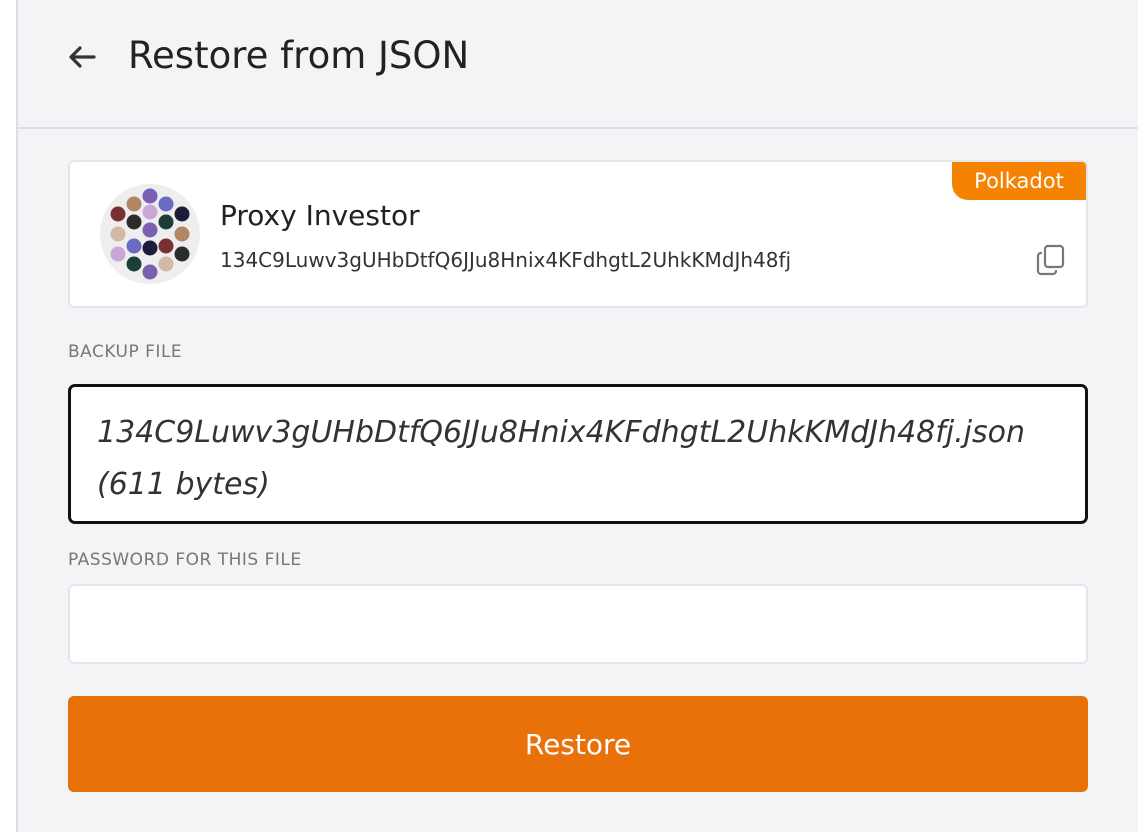 Image resolution: width=1138 pixels, height=832 pixels. I want to click on copy-address-button, so click(1051, 260).